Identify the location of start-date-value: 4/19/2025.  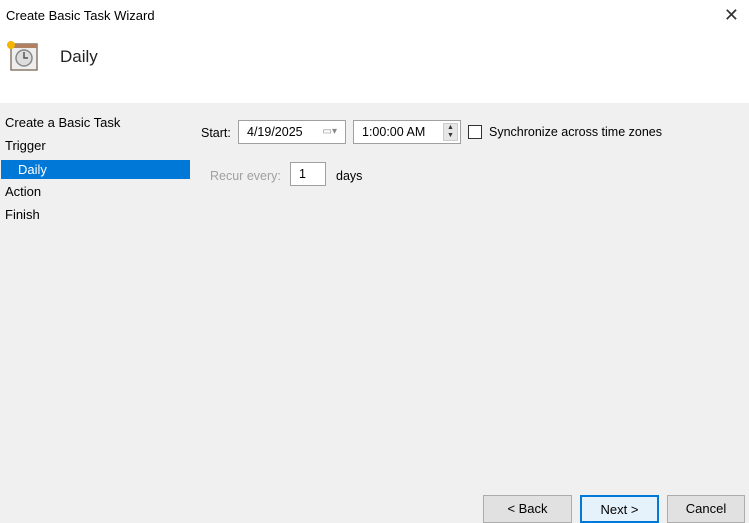
(275, 132).